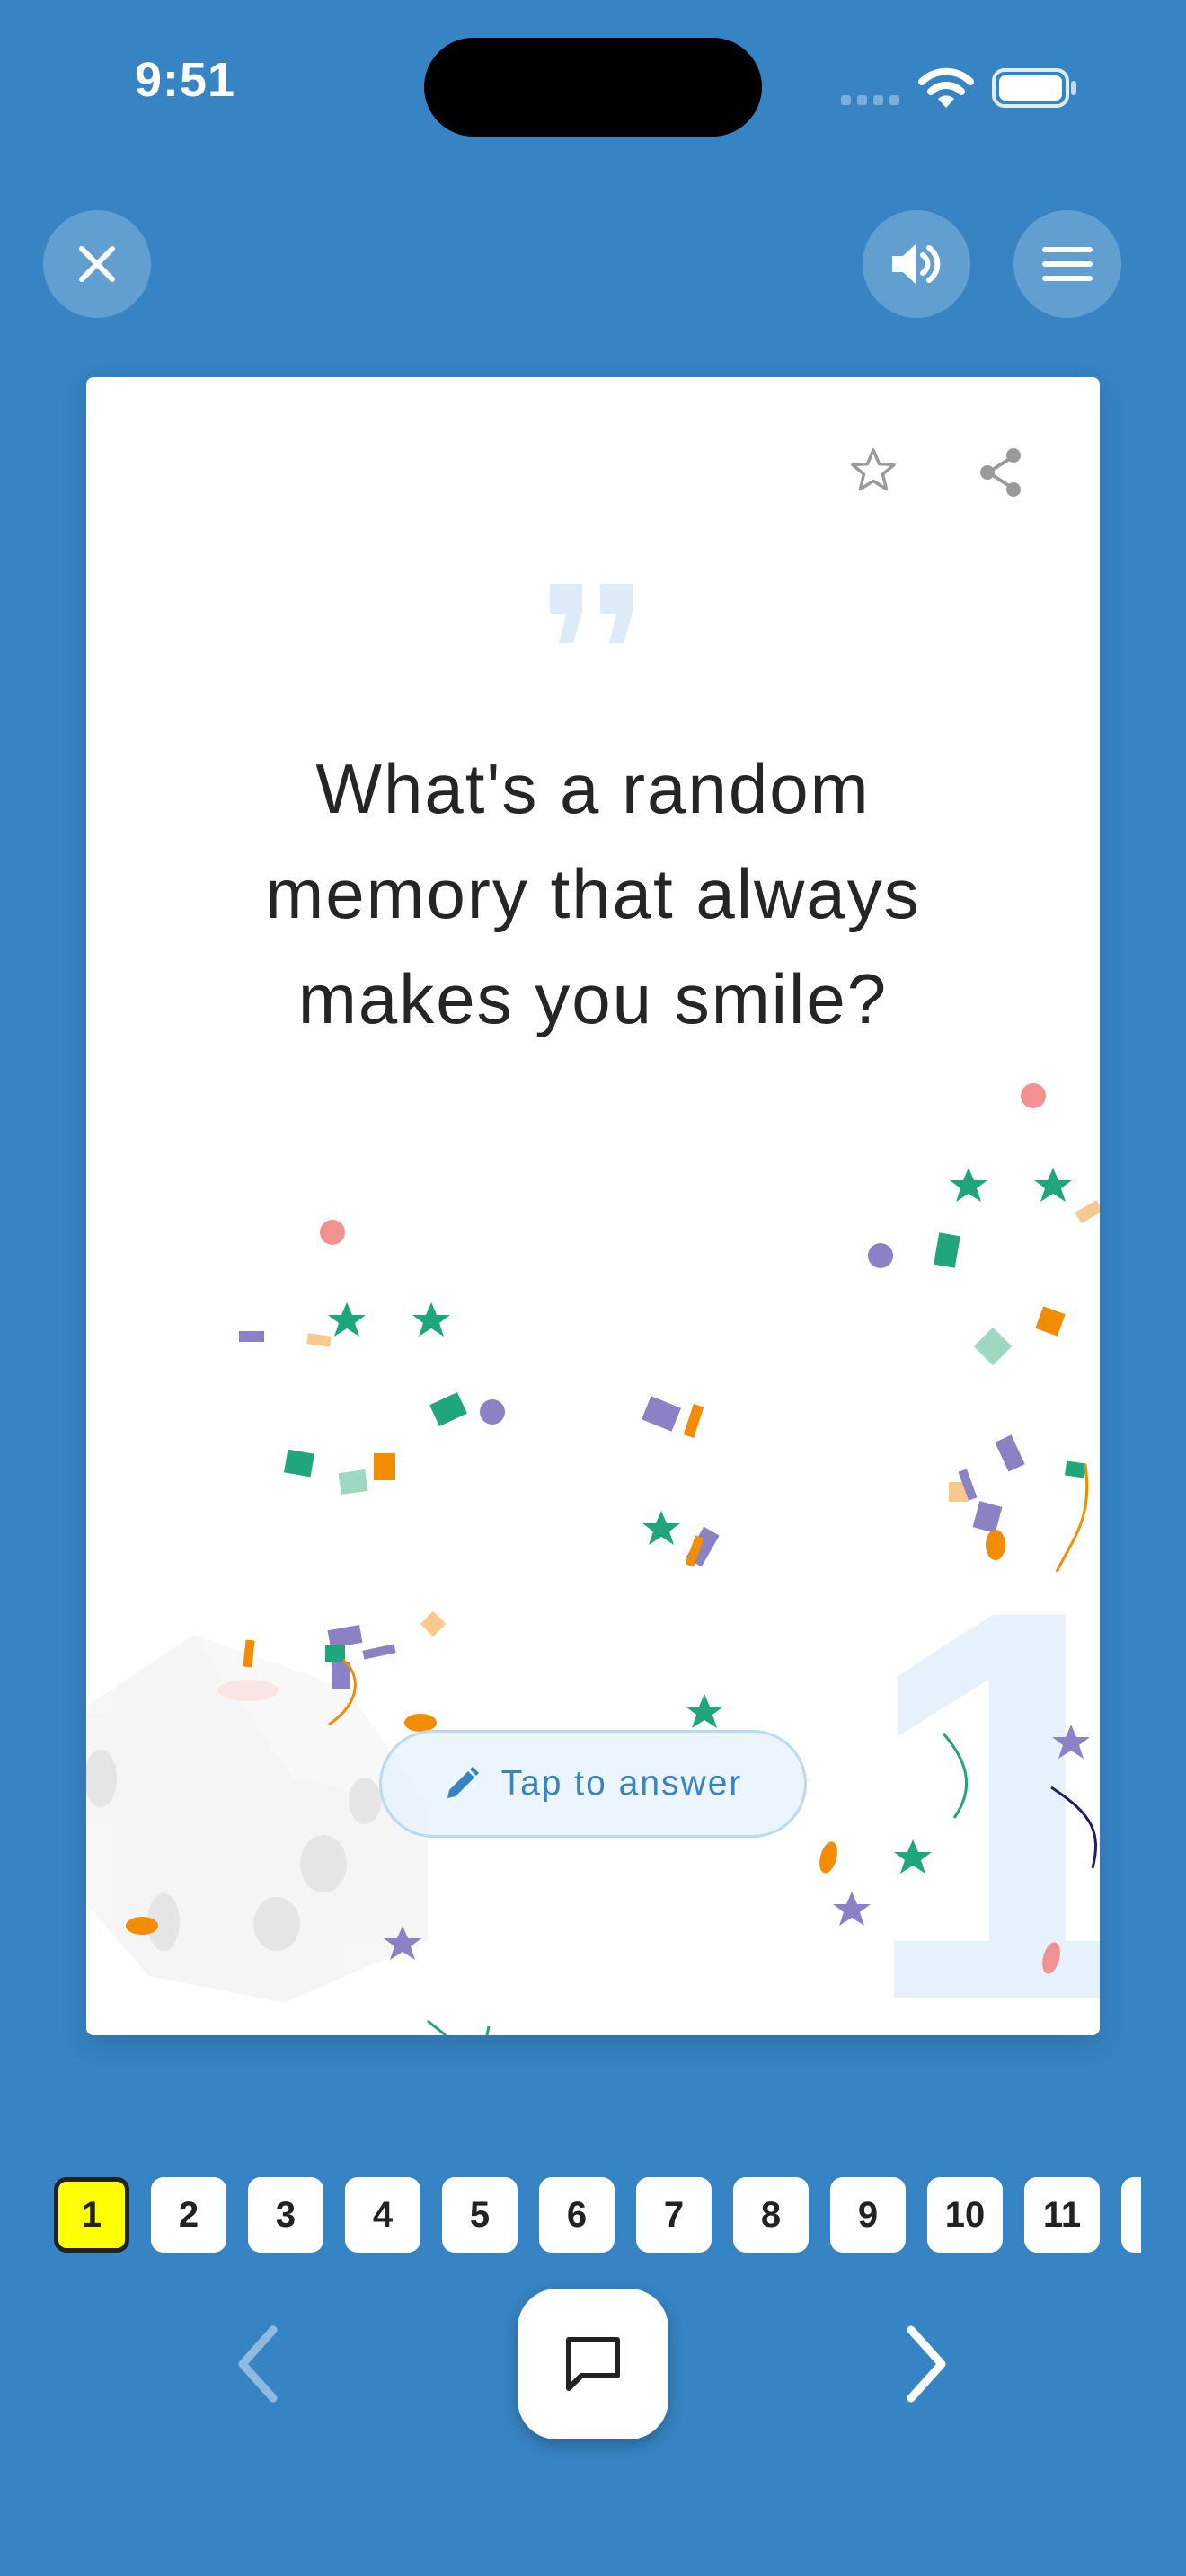 This screenshot has width=1186, height=2576. I want to click on chat-button, so click(593, 2364).